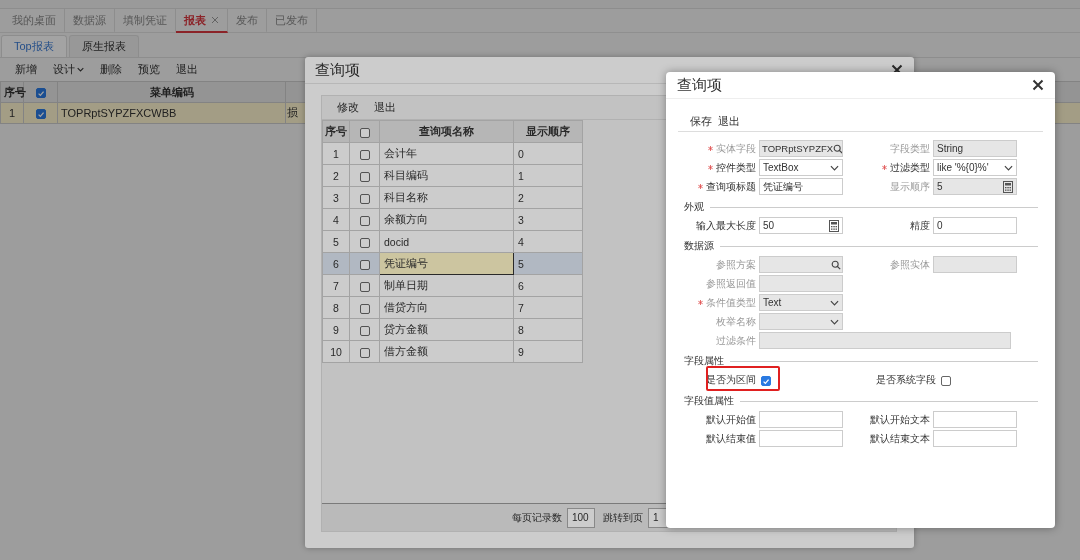  What do you see at coordinates (801, 167) in the screenshot?
I see `select-field: TextBox` at bounding box center [801, 167].